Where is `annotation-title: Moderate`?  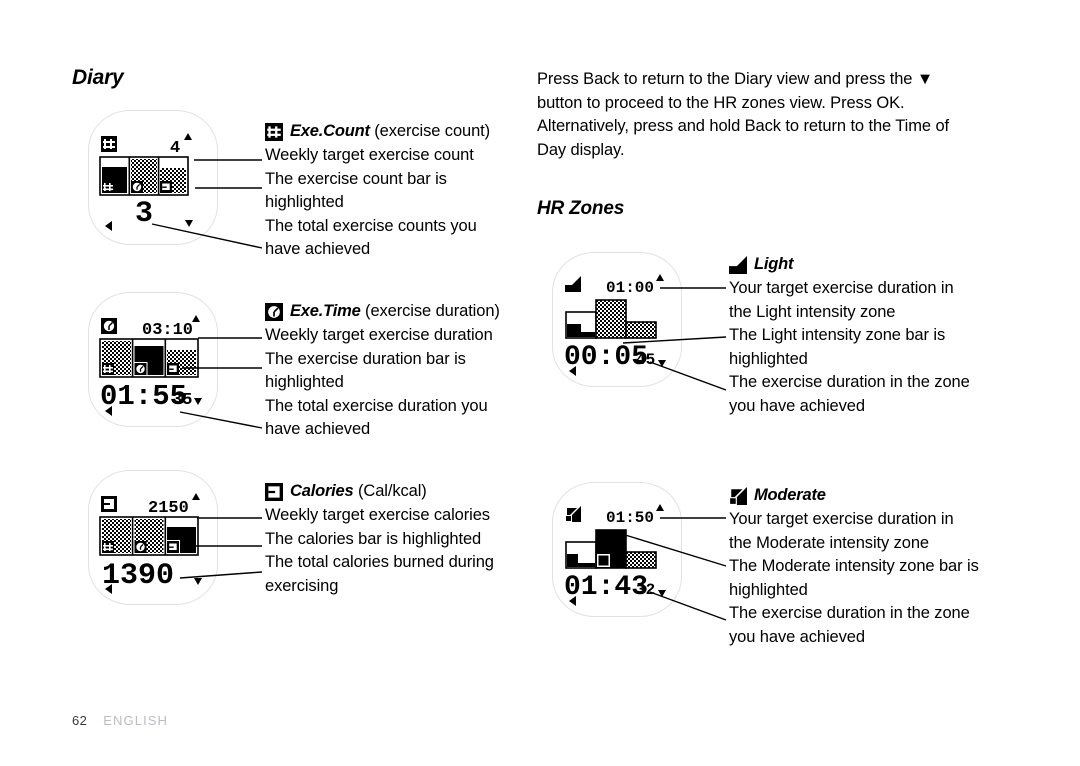
annotation-title: Moderate is located at coordinates (790, 495).